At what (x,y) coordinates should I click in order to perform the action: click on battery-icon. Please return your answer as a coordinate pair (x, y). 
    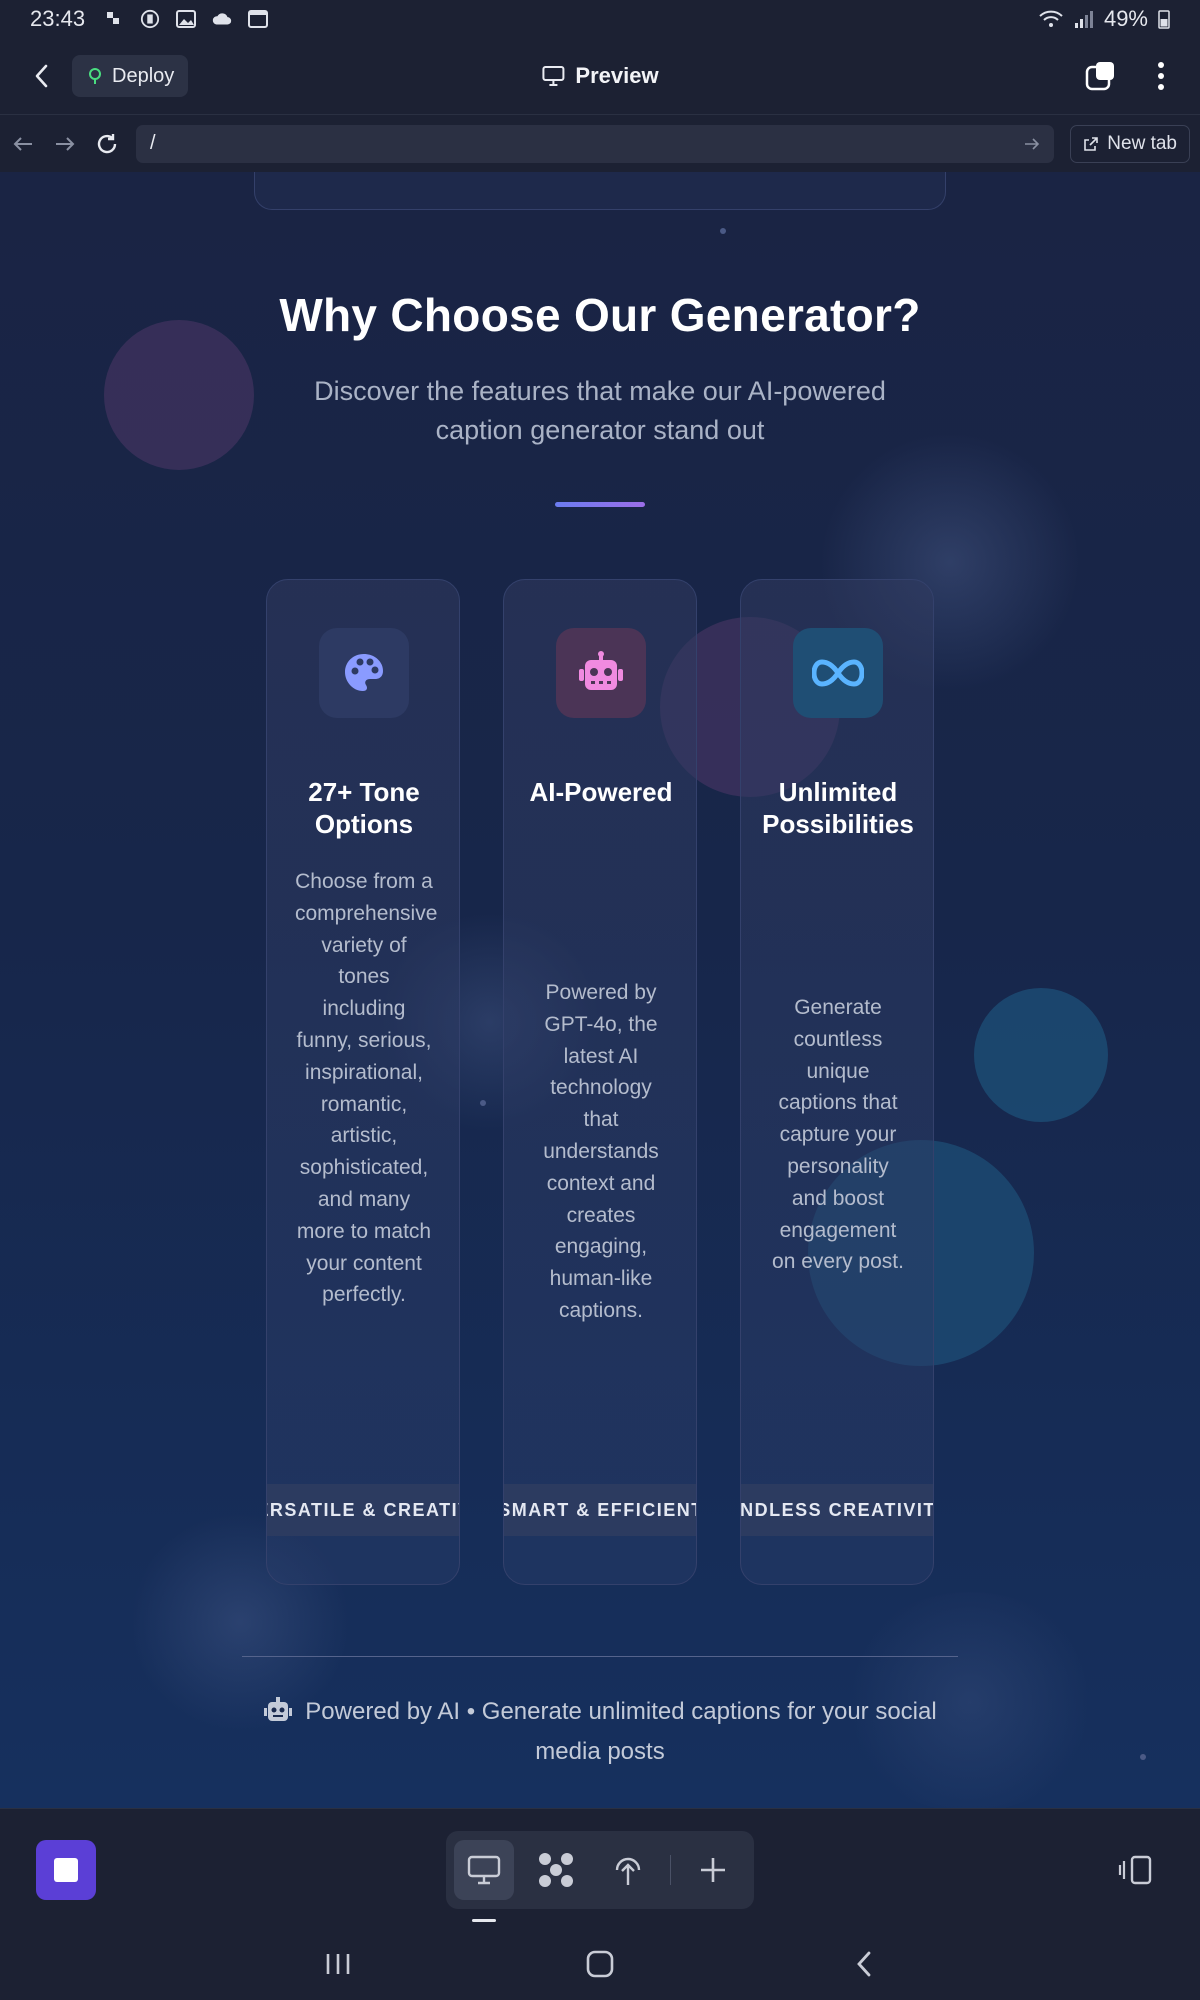
    Looking at the image, I should click on (1164, 19).